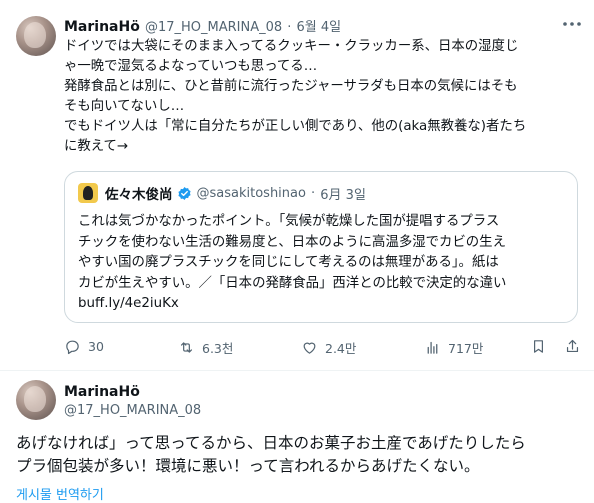 Image resolution: width=594 pixels, height=503 pixels. I want to click on tweet-text-line: プラ個包装が多い！環境に悪い！って言われるからあげたくない。, so click(248, 466).